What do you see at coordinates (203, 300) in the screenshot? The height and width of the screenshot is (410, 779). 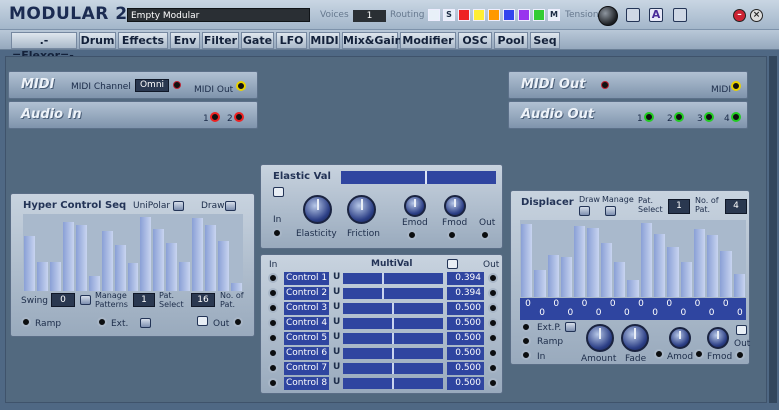 I see `hyper-no-pat-value: 16` at bounding box center [203, 300].